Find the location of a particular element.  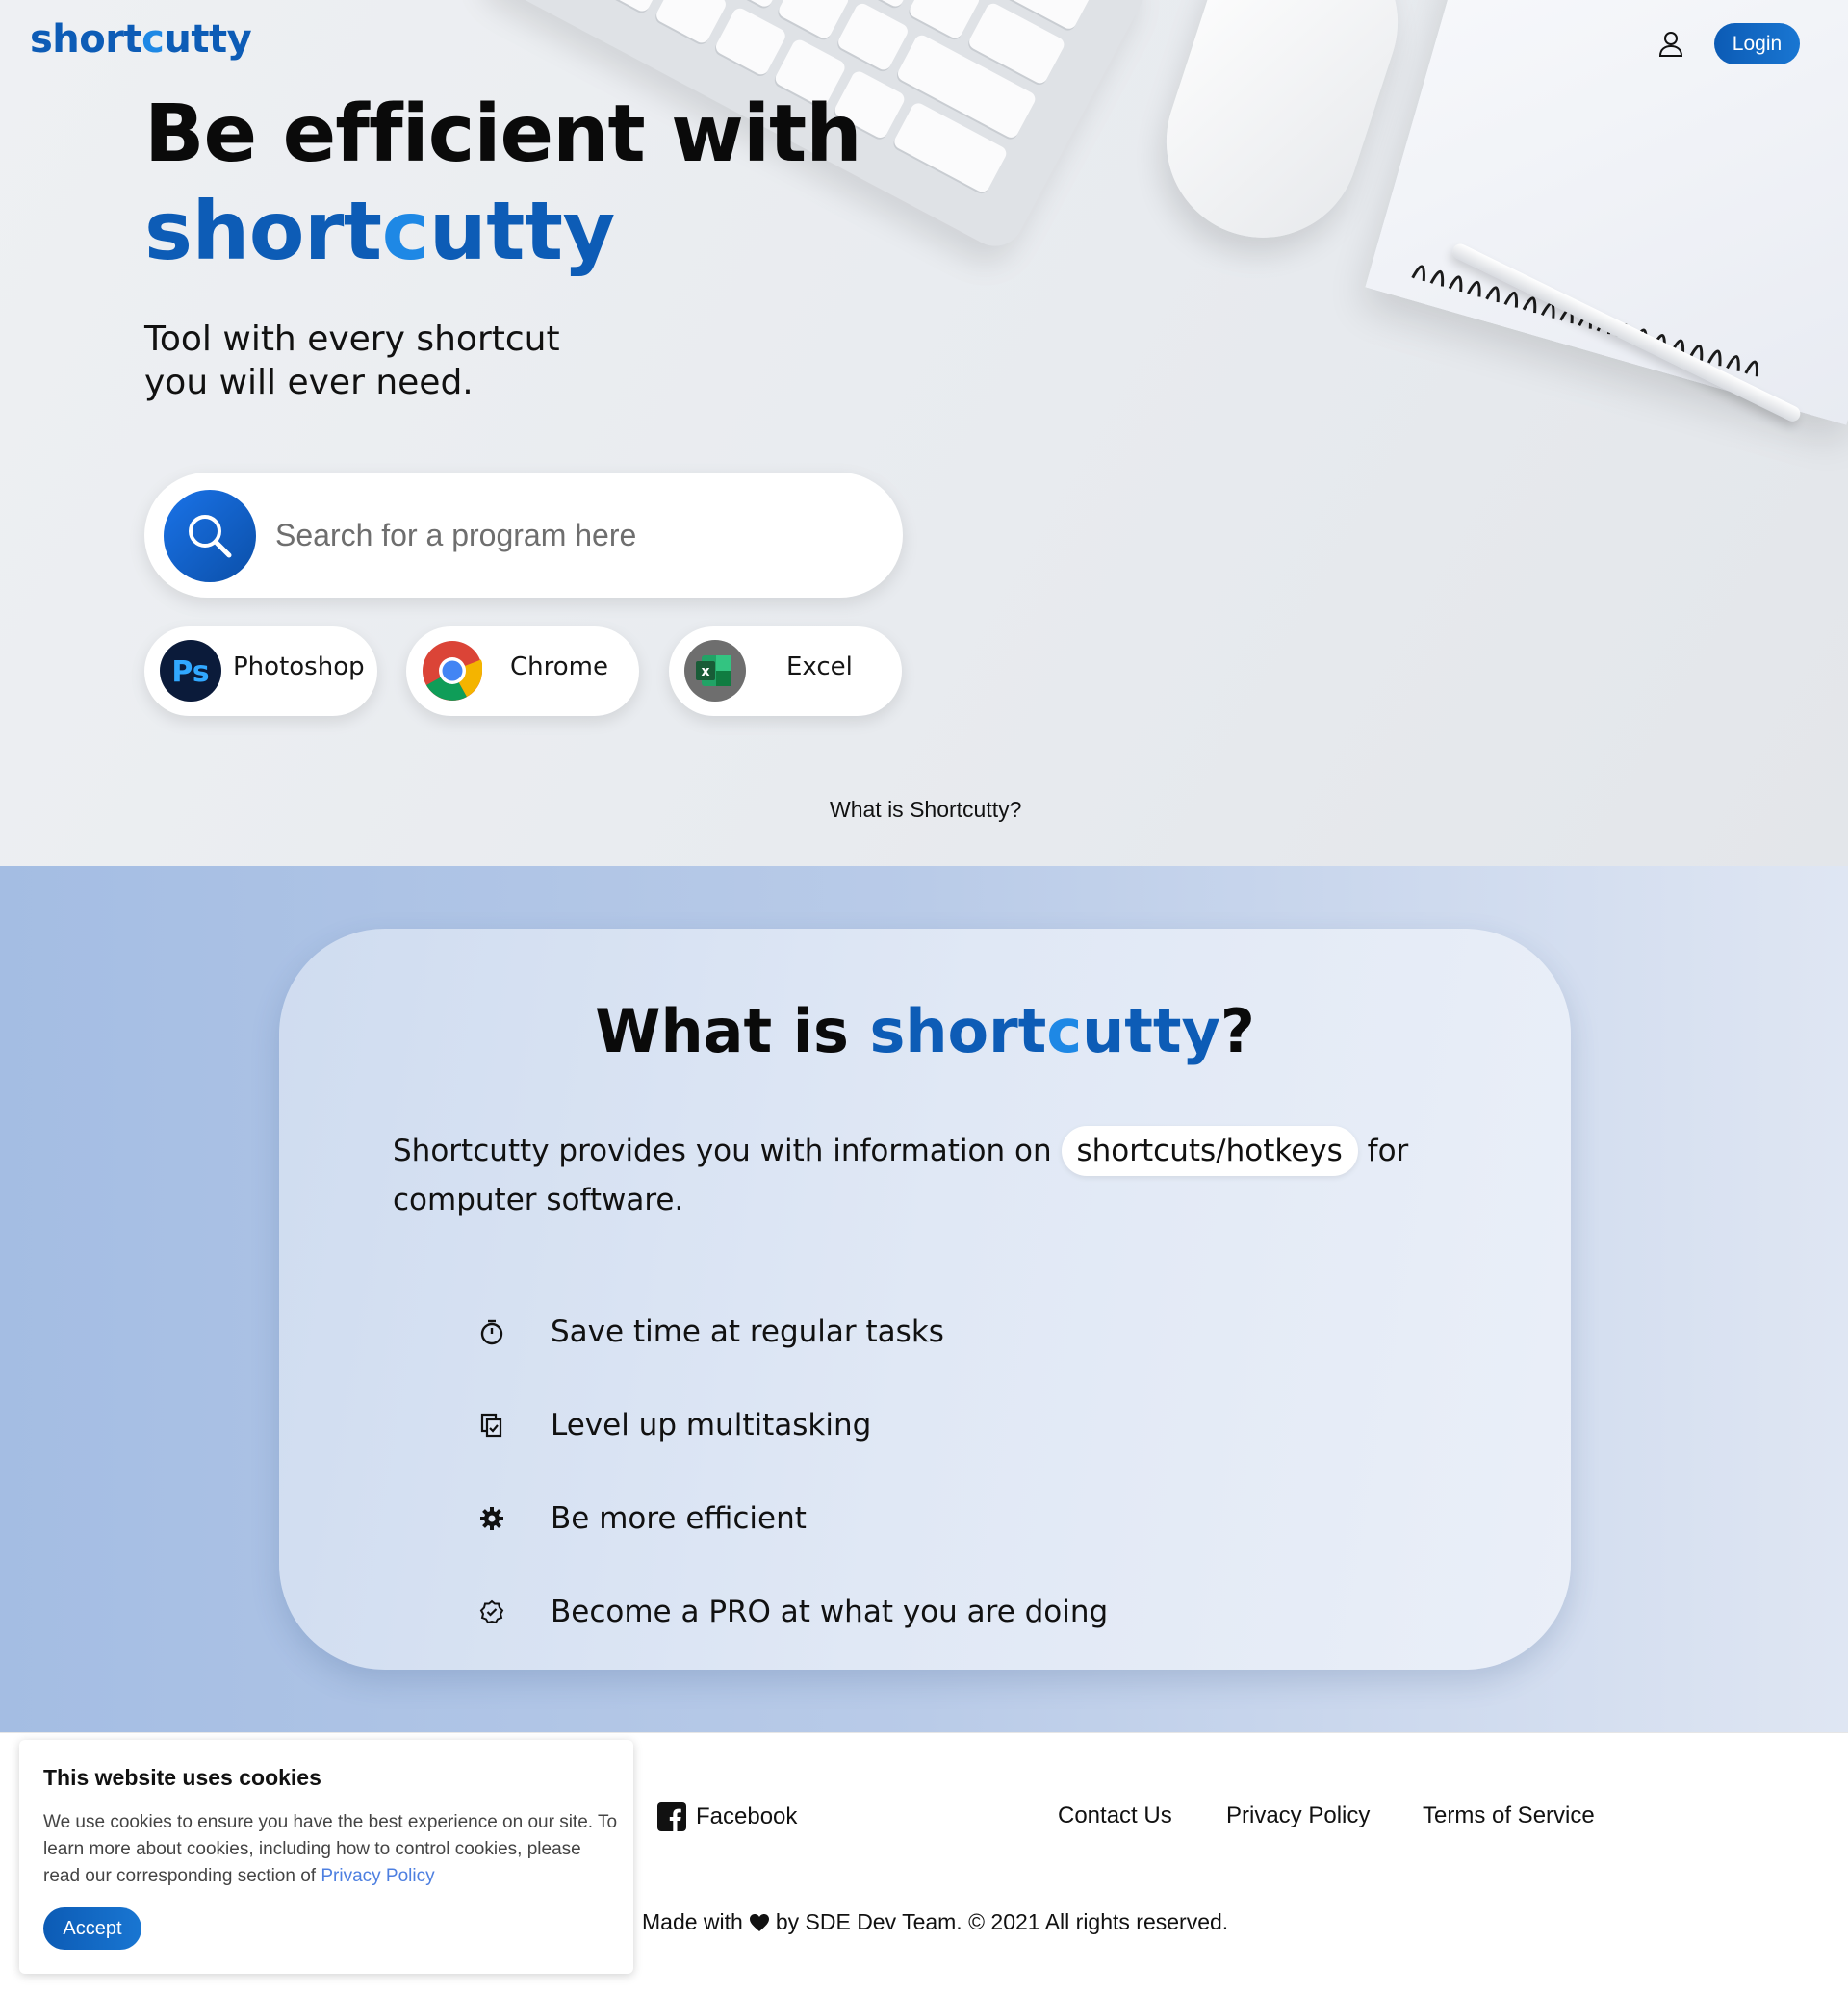

feature-item: Save time at regular tasks is located at coordinates (710, 1332).